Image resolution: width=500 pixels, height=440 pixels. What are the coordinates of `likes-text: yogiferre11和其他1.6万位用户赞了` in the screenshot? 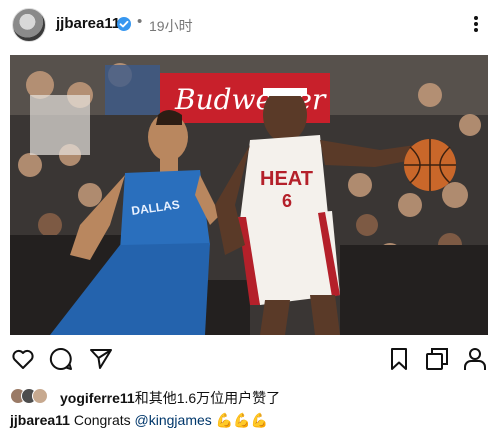 It's located at (170, 398).